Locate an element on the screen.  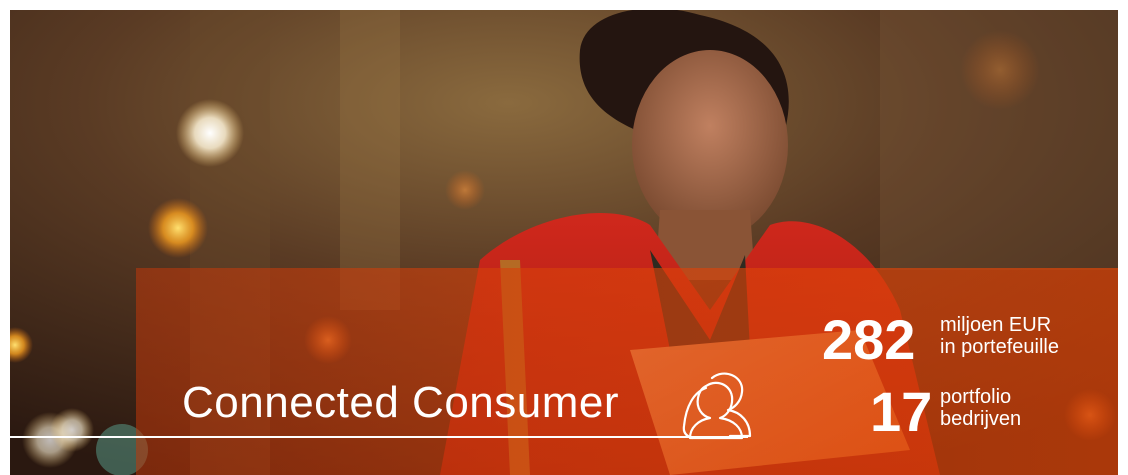
stat-label: miljoen EUR in portefeuille is located at coordinates (999, 336).